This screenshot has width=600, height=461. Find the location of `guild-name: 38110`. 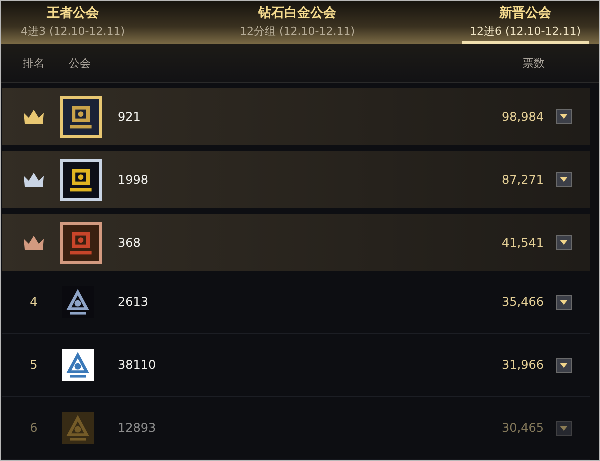

guild-name: 38110 is located at coordinates (138, 365).